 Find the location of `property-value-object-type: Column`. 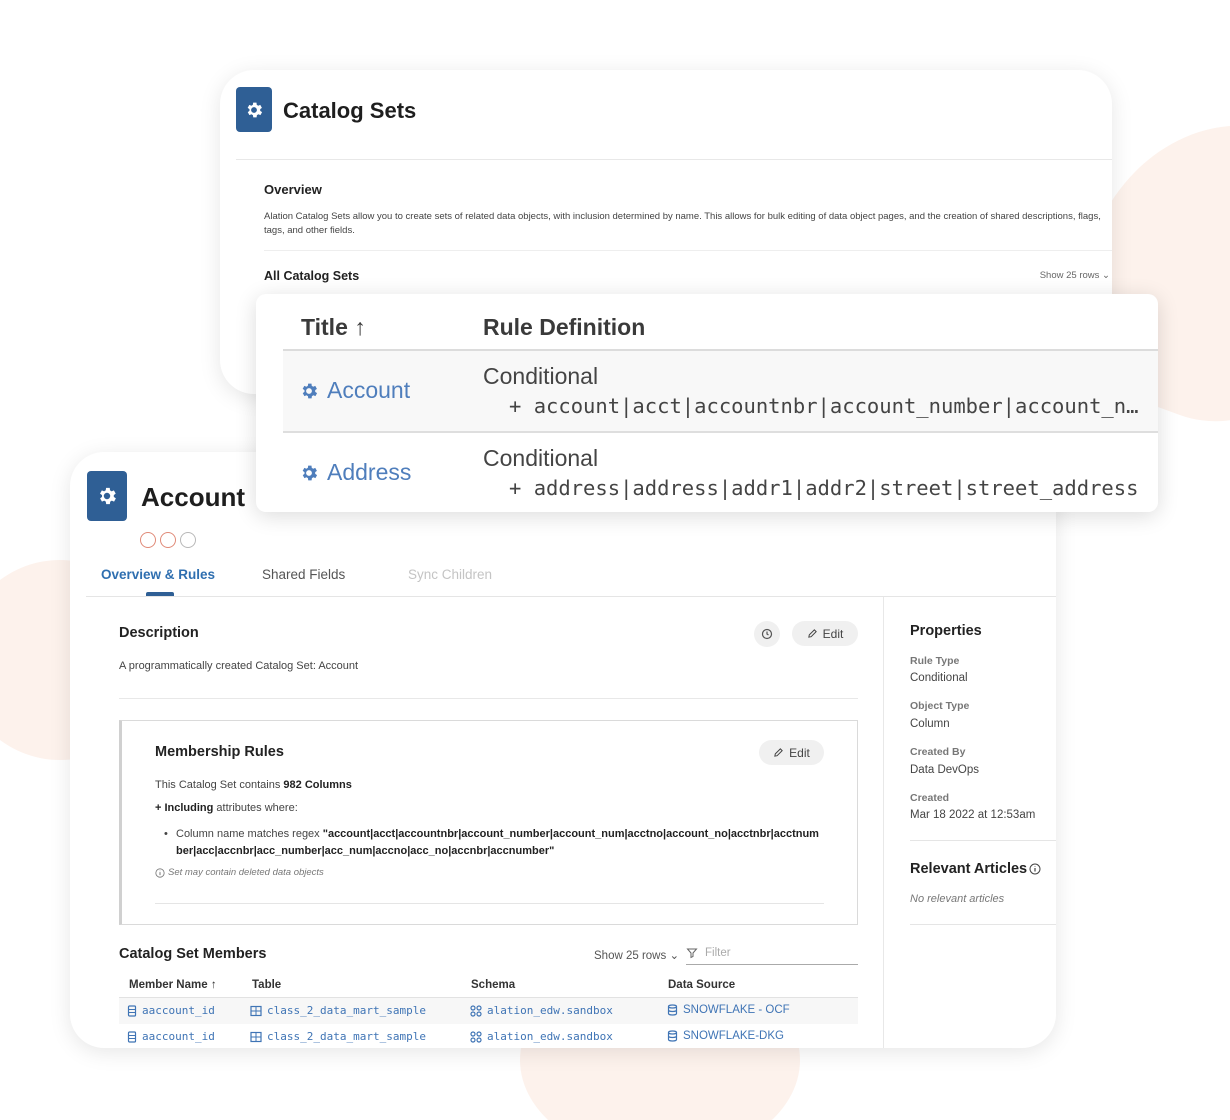

property-value-object-type: Column is located at coordinates (930, 724).